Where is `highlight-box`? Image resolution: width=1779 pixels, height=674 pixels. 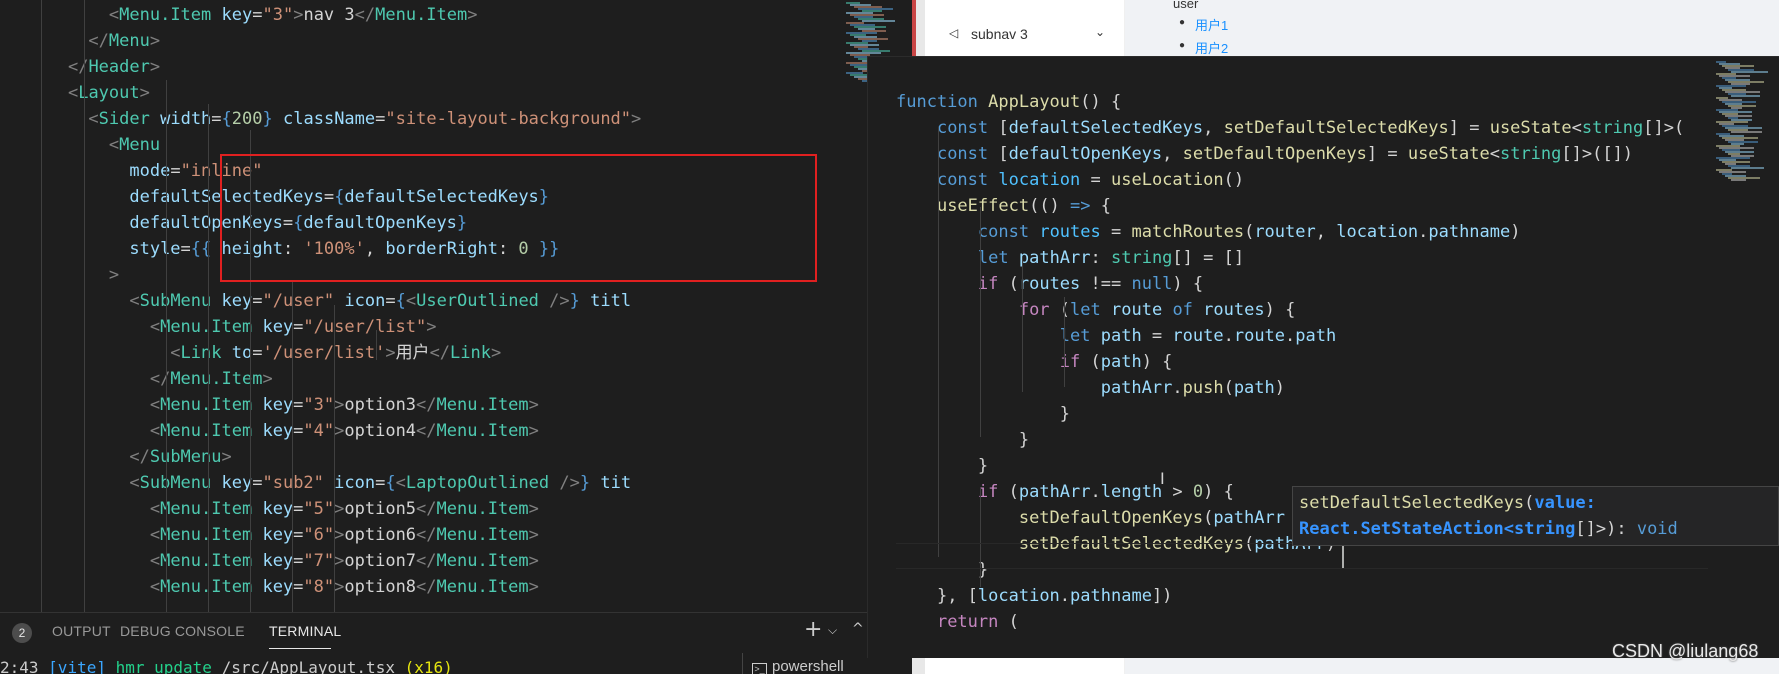 highlight-box is located at coordinates (518, 218).